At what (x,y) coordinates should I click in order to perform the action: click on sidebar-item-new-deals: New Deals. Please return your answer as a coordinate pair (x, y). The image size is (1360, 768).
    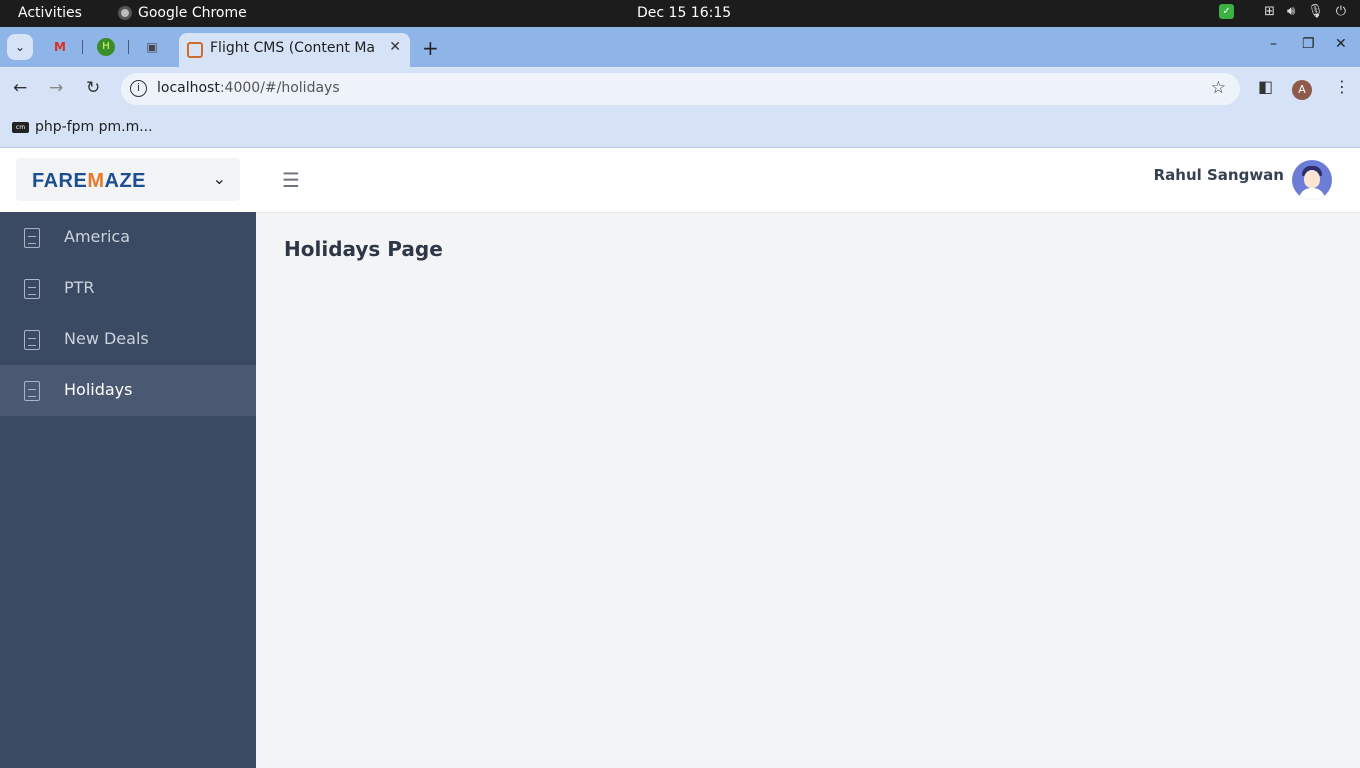
    Looking at the image, I should click on (128, 339).